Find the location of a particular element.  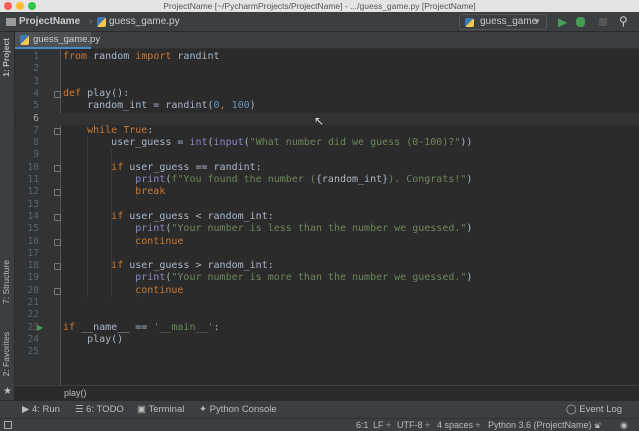

breadcrumb-function: play() is located at coordinates (75, 393).